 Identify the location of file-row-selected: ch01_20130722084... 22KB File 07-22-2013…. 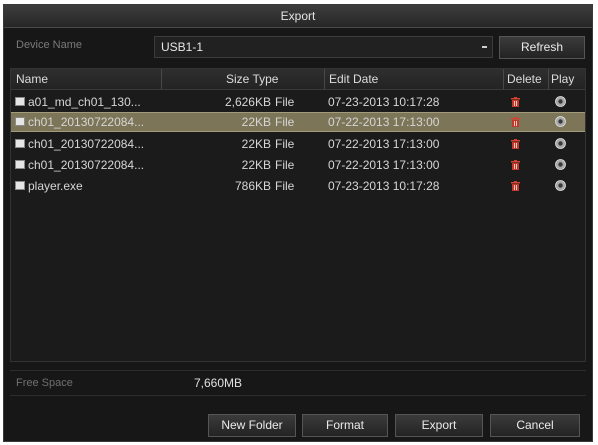
(298, 122).